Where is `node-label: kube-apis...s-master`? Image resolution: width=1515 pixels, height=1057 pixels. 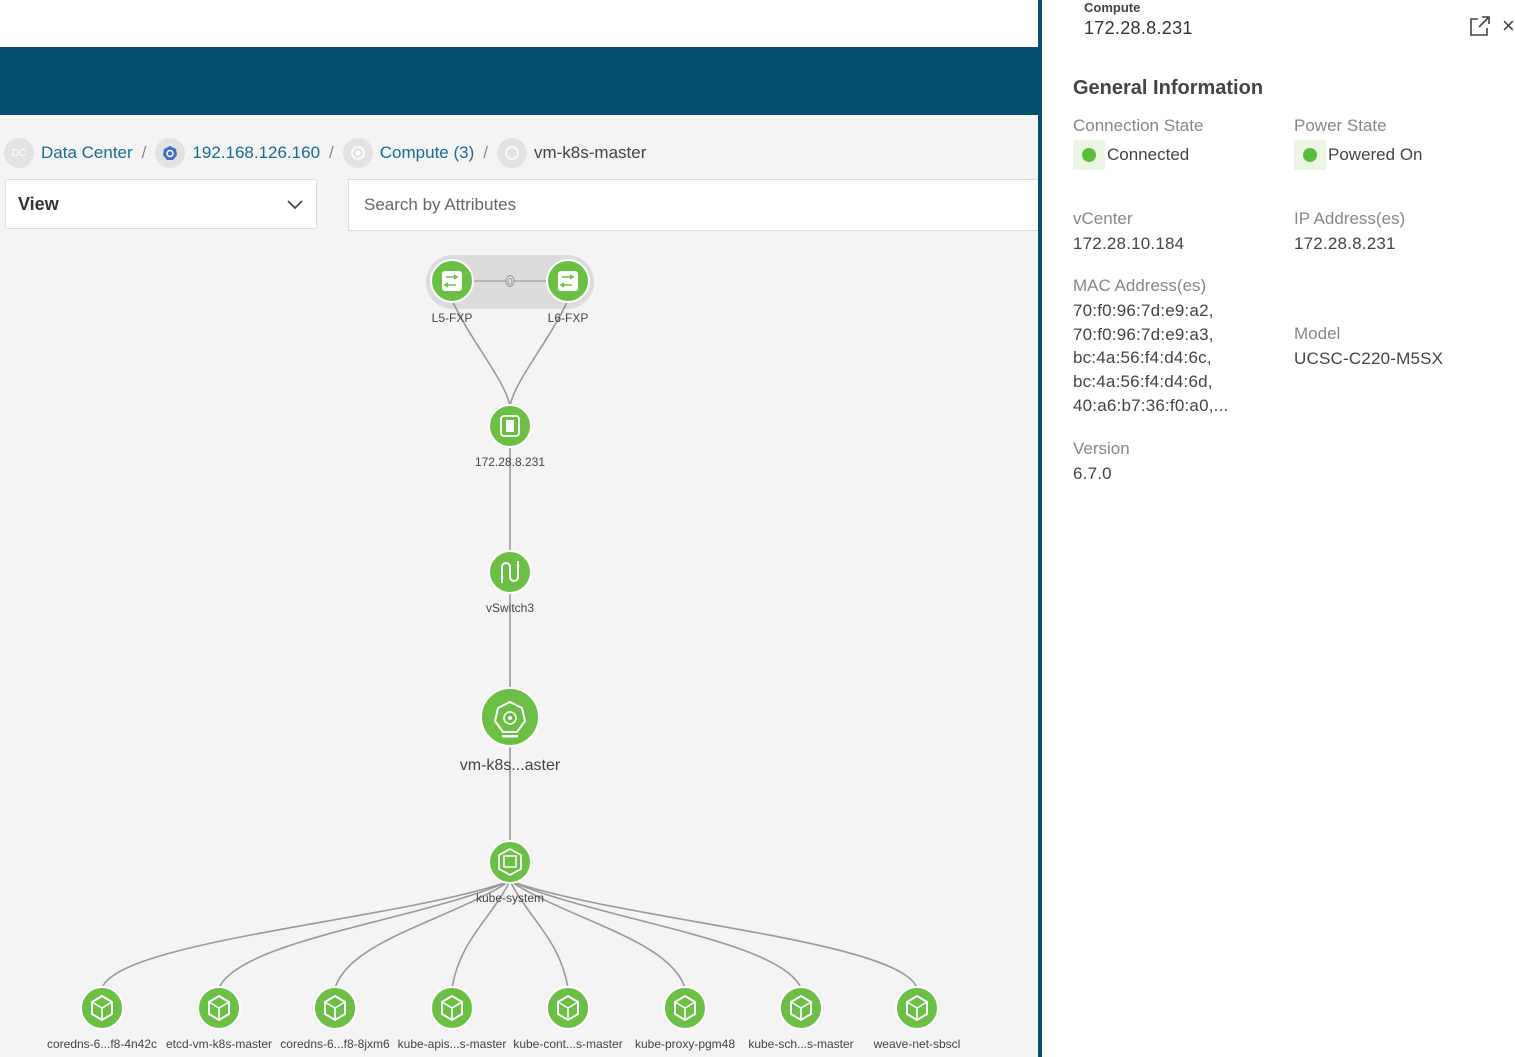 node-label: kube-apis...s-master is located at coordinates (452, 1044).